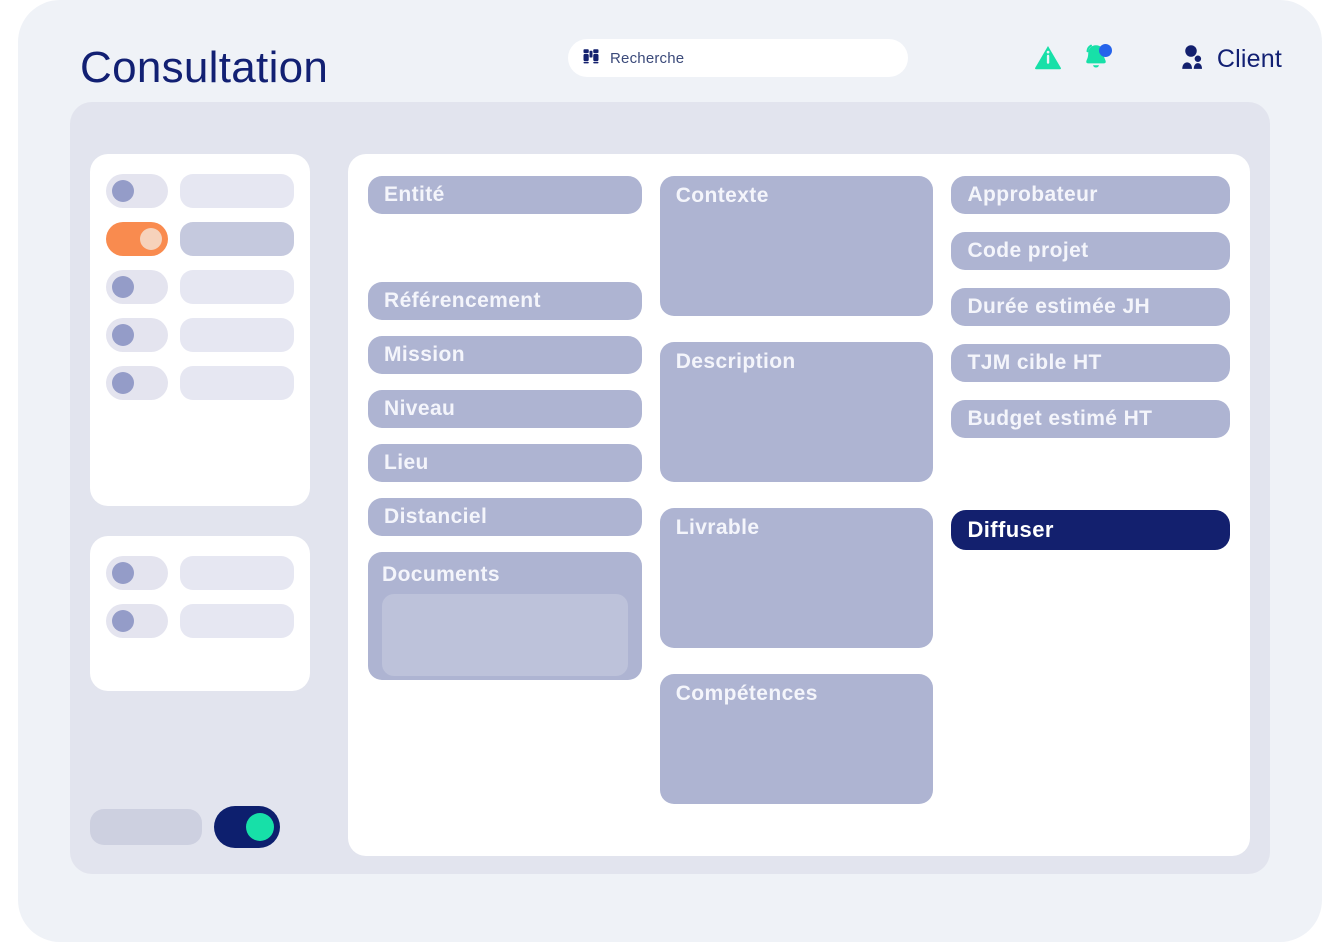 The image size is (1340, 942). I want to click on sidebar-footer-toggle, so click(247, 827).